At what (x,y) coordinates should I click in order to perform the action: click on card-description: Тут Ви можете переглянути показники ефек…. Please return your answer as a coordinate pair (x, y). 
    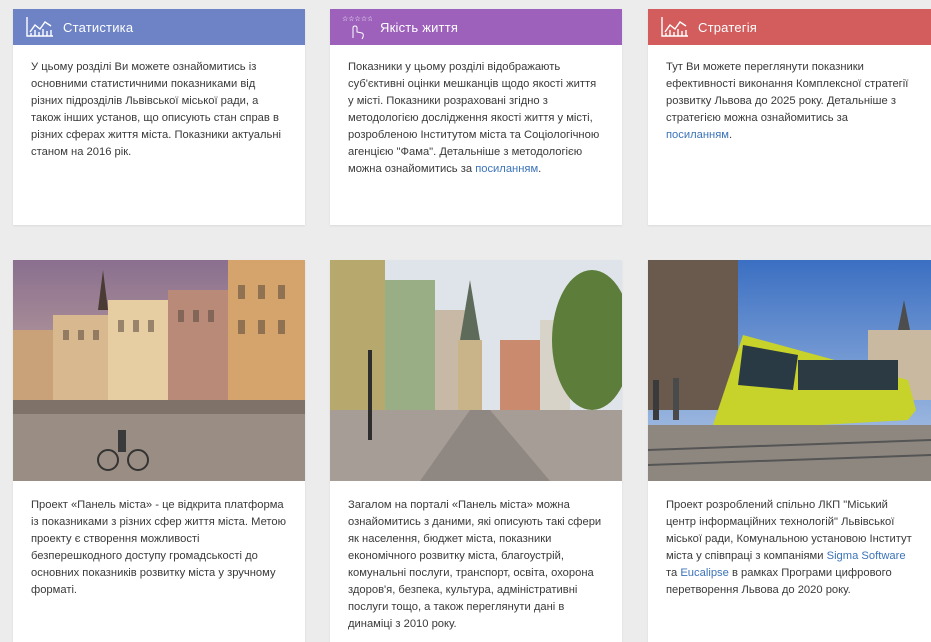
    Looking at the image, I should click on (787, 101).